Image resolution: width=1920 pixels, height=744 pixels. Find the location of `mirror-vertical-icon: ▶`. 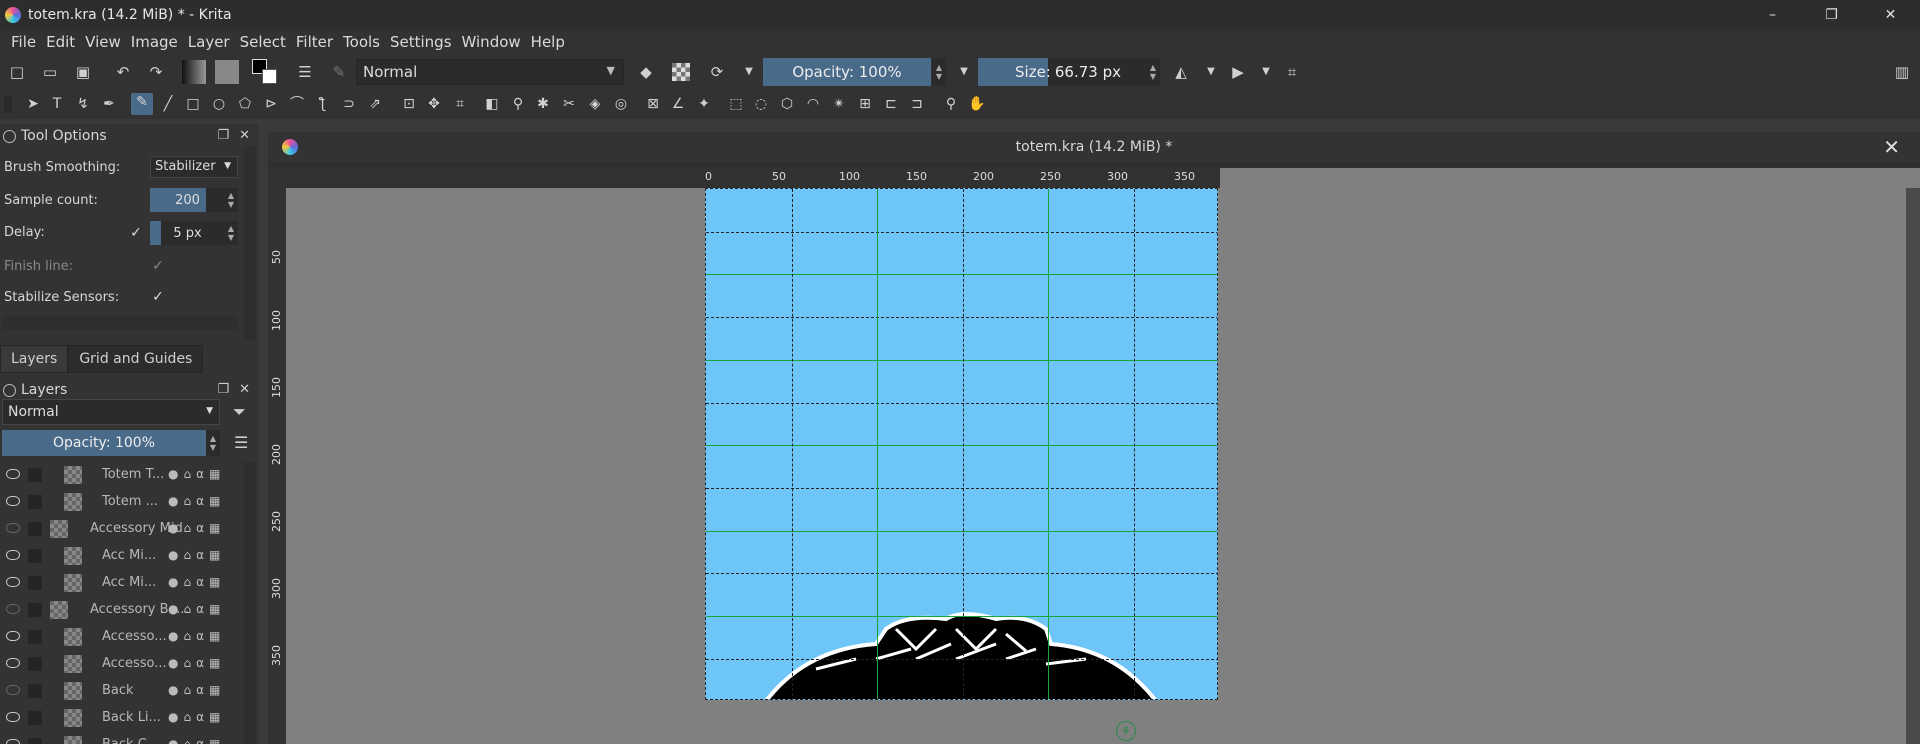

mirror-vertical-icon: ▶ is located at coordinates (1238, 72).